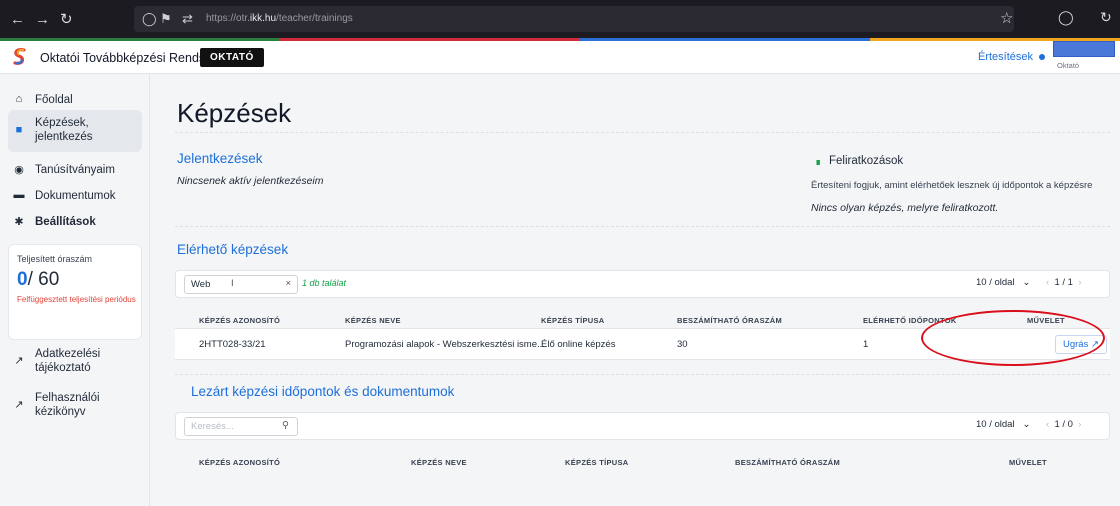 Image resolution: width=1120 pixels, height=506 pixels. What do you see at coordinates (1006, 18) in the screenshot?
I see `bookmark-star-icon: ☆` at bounding box center [1006, 18].